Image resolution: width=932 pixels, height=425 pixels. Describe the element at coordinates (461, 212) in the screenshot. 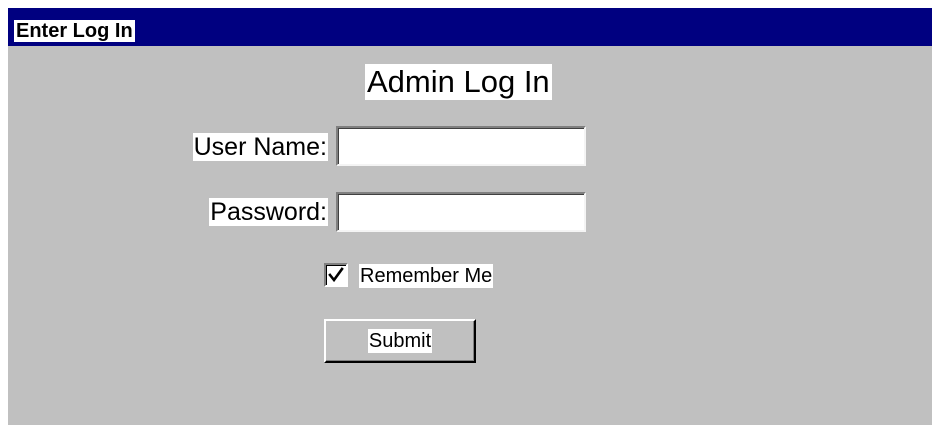

I see `password-input` at that location.